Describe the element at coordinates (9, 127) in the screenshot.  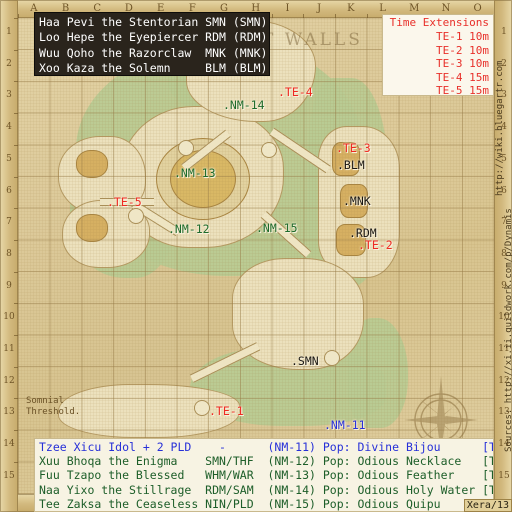
I see `row-label-4: 4` at that location.